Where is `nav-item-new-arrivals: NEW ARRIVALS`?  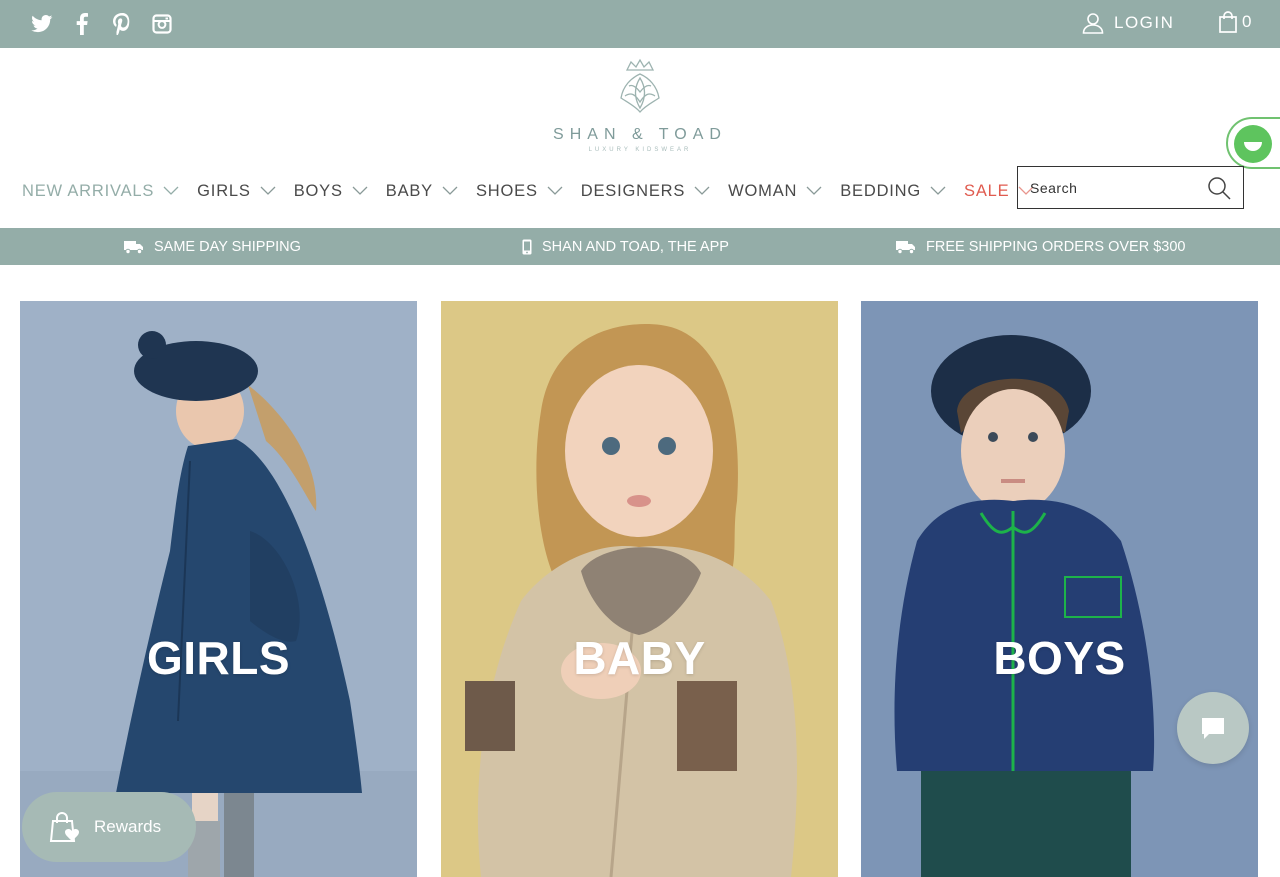 nav-item-new-arrivals: NEW ARRIVALS is located at coordinates (100, 191).